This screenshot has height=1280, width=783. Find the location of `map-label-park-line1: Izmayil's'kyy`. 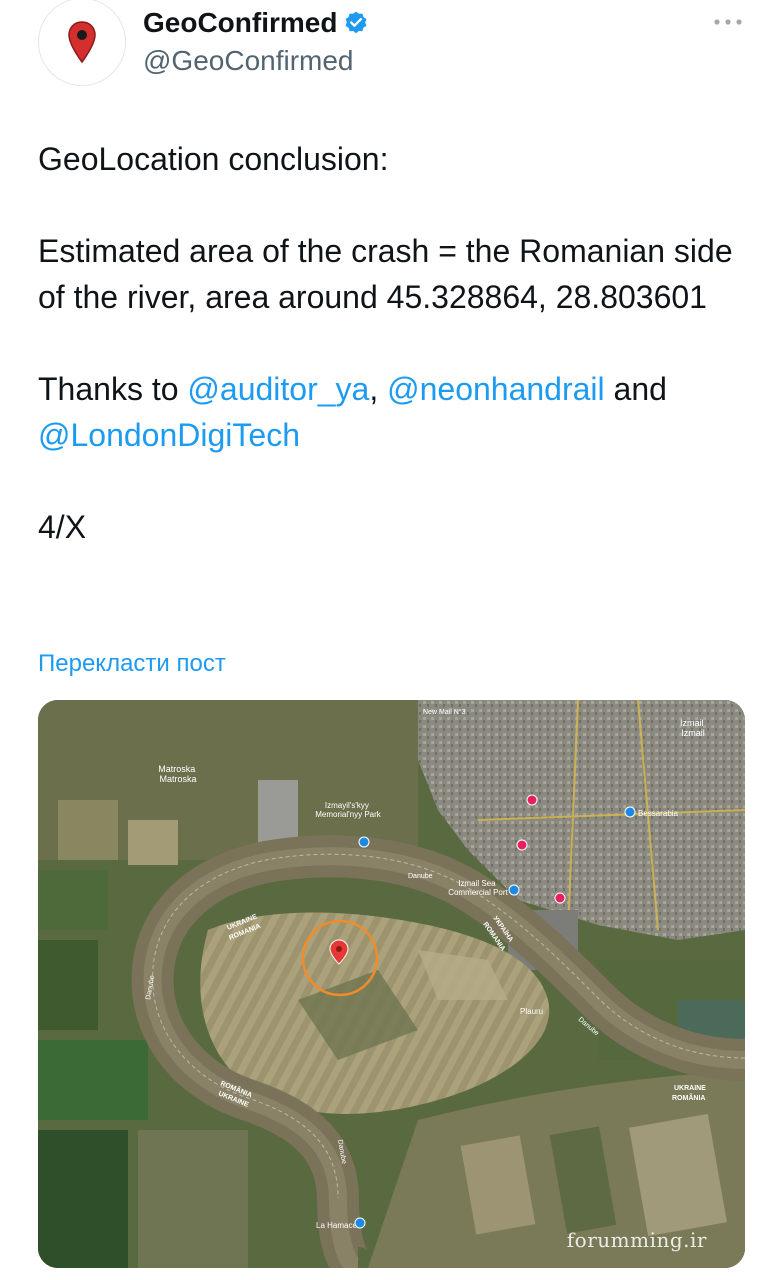

map-label-park-line1: Izmayil's'kyy is located at coordinates (347, 805).